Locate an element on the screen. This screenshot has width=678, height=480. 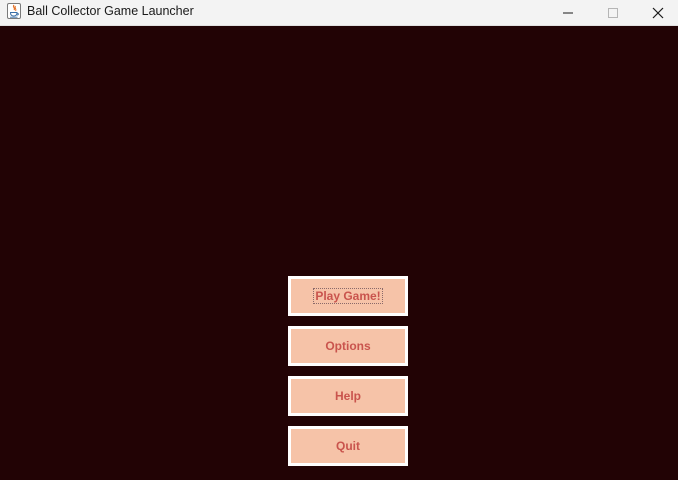
main-menu: Play Game! Options Help Quit is located at coordinates (348, 376).